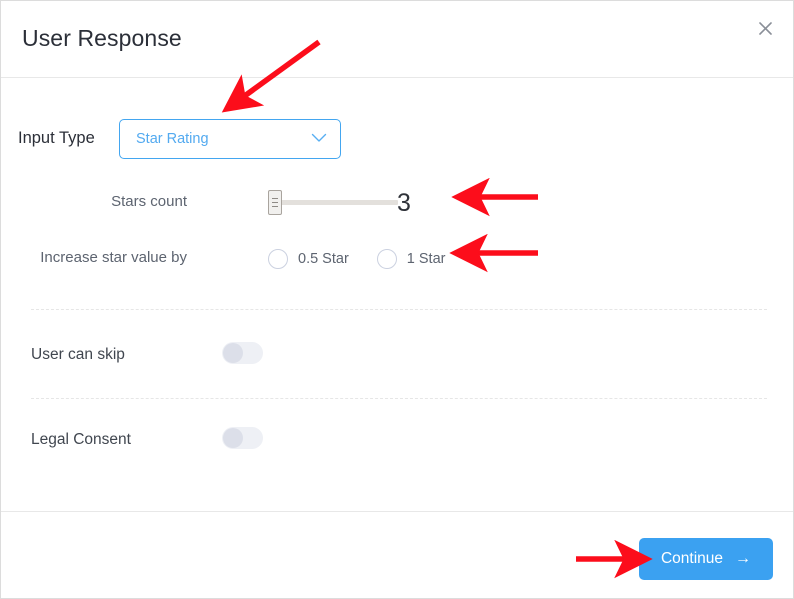 This screenshot has width=794, height=599. Describe the element at coordinates (172, 139) in the screenshot. I see `input-type-selected-value: Star Rating` at that location.